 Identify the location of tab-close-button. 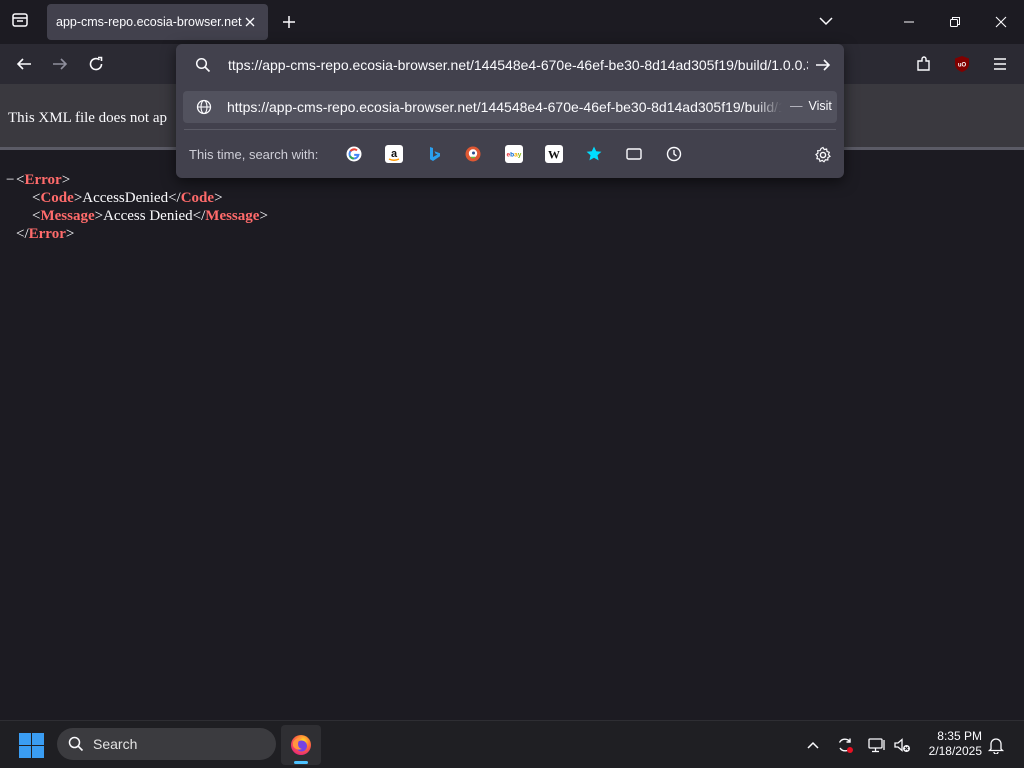
(250, 22).